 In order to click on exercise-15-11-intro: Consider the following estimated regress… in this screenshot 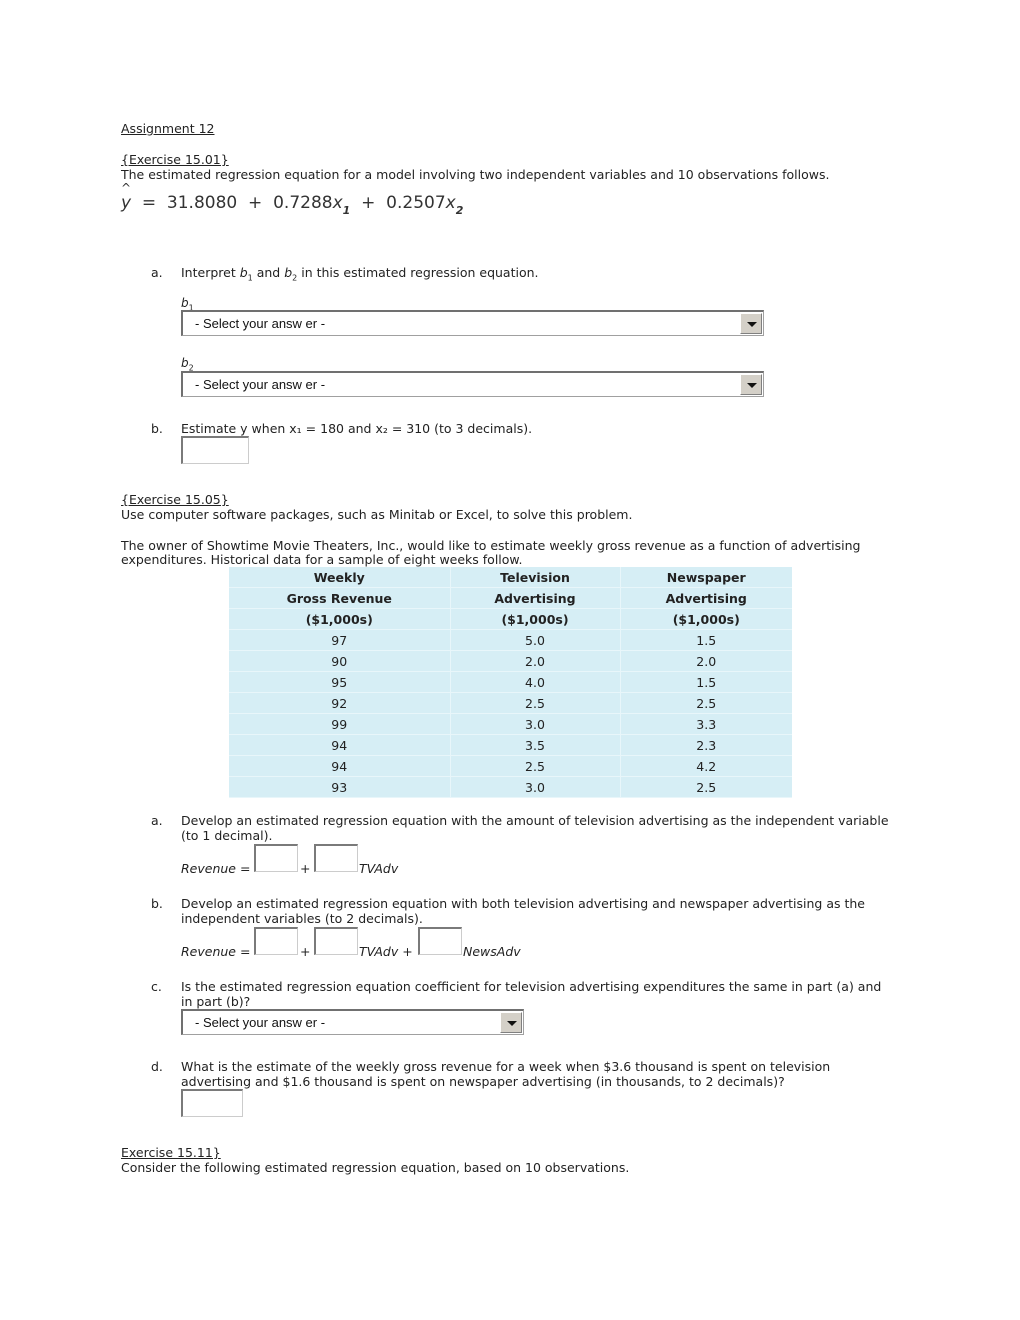, I will do `click(375, 1167)`.